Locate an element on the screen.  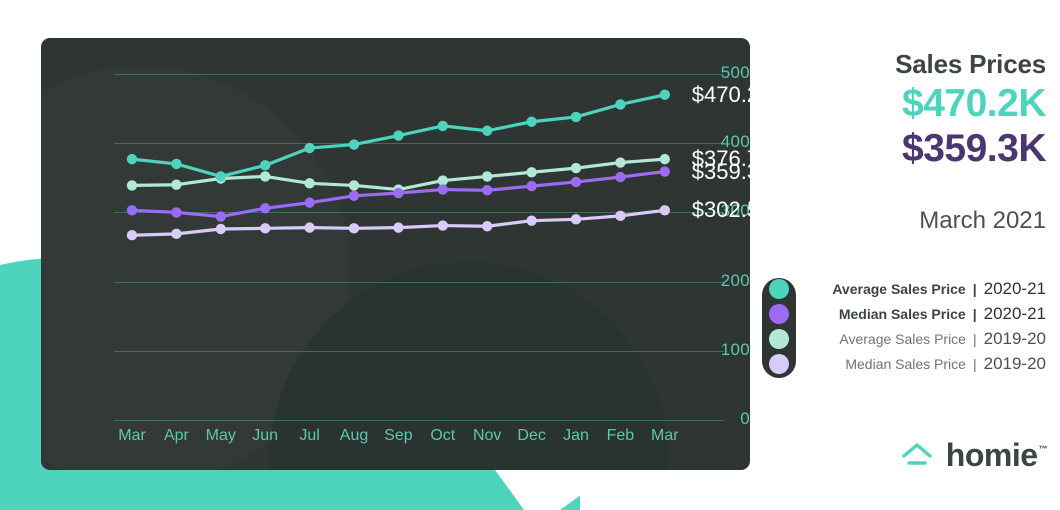
report-date: March 2021 is located at coordinates (982, 220).